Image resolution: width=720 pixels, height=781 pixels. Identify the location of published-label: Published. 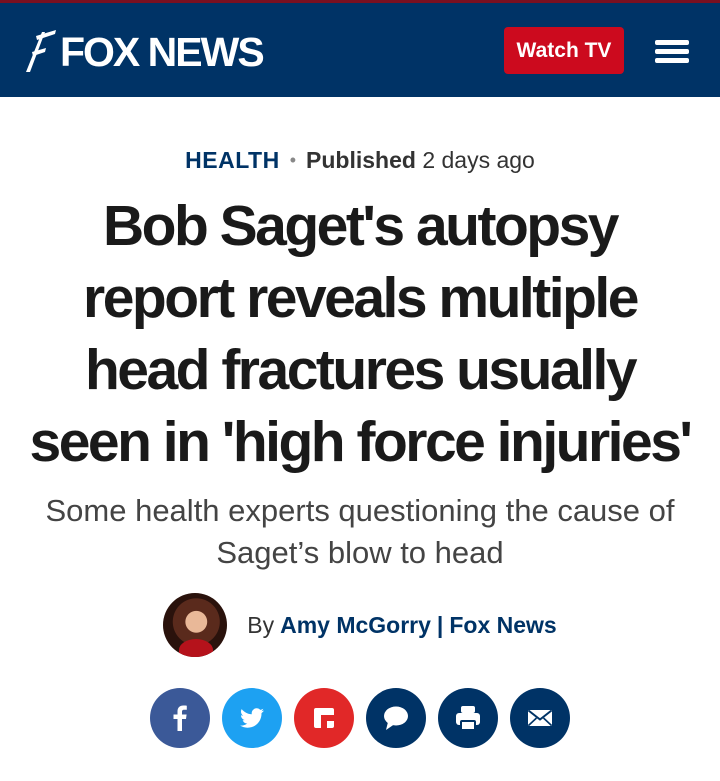
(361, 160).